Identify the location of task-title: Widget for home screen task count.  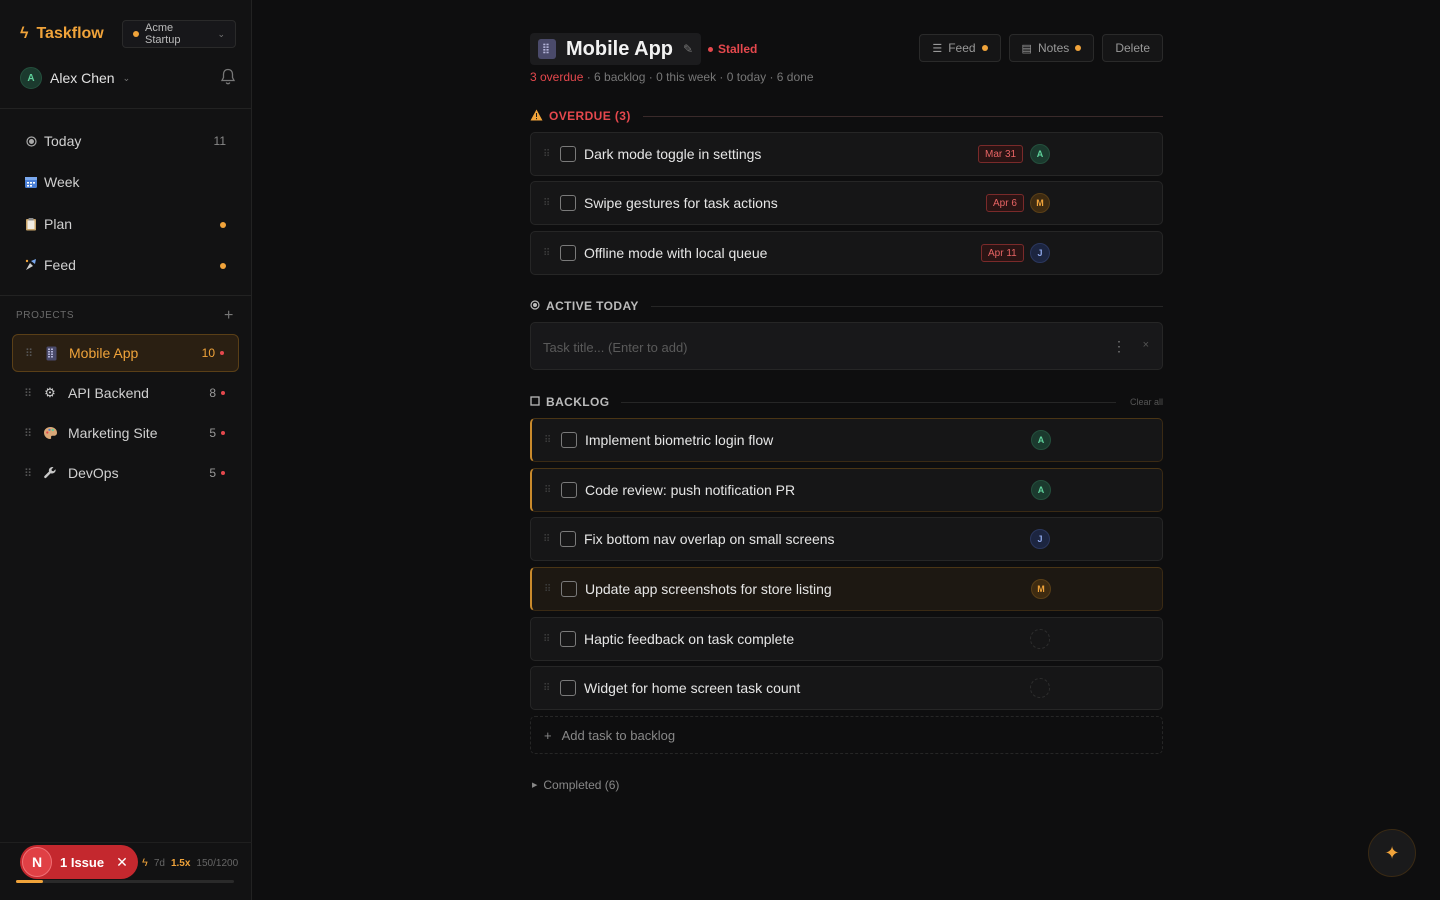
(692, 688).